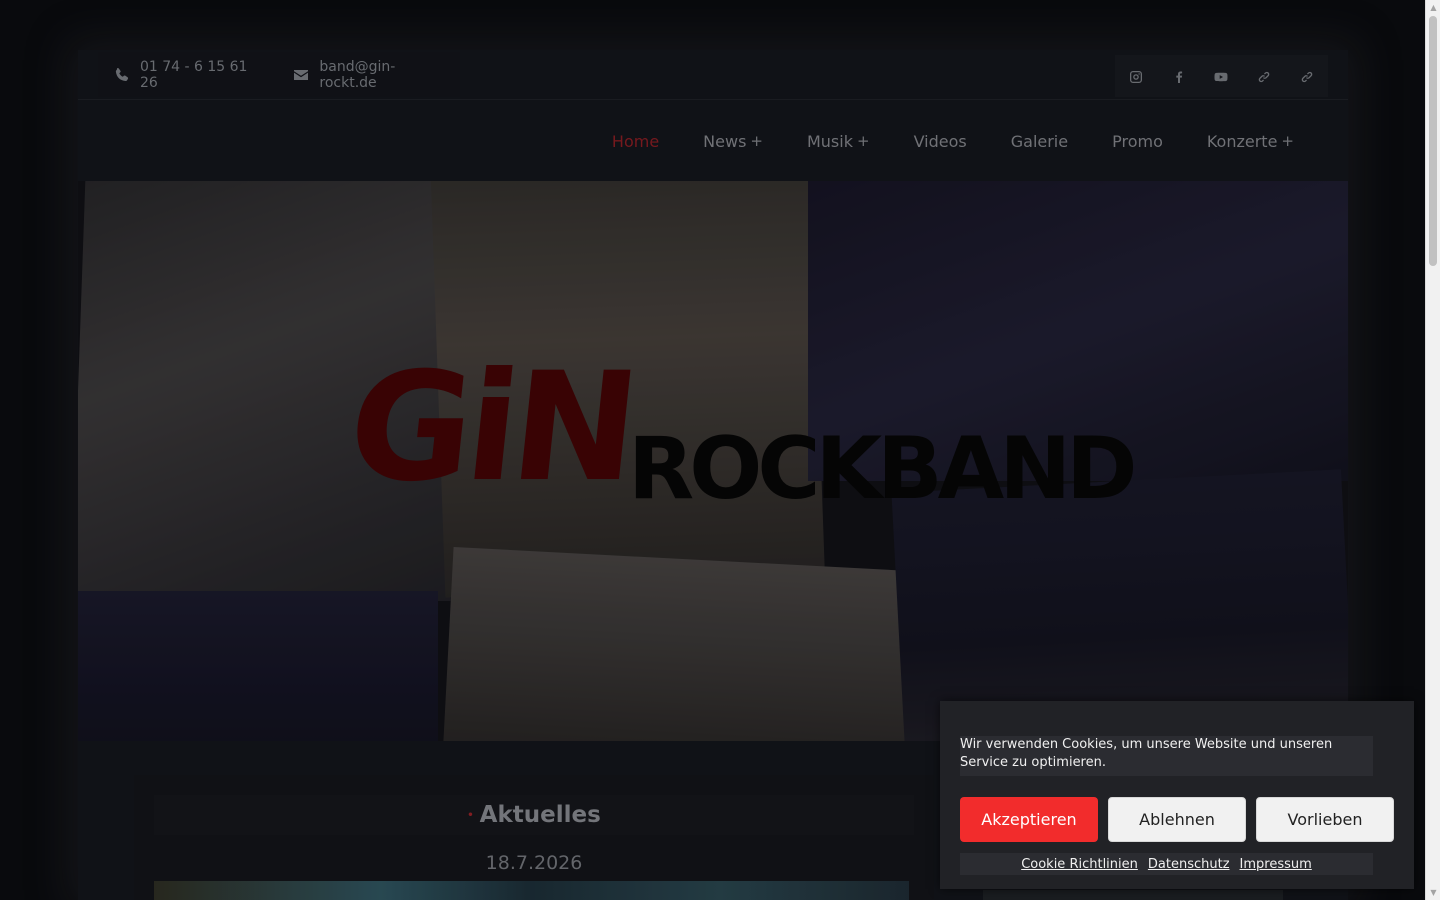  I want to click on cookie-policy-link: Cookie Richtlinien, so click(1079, 864).